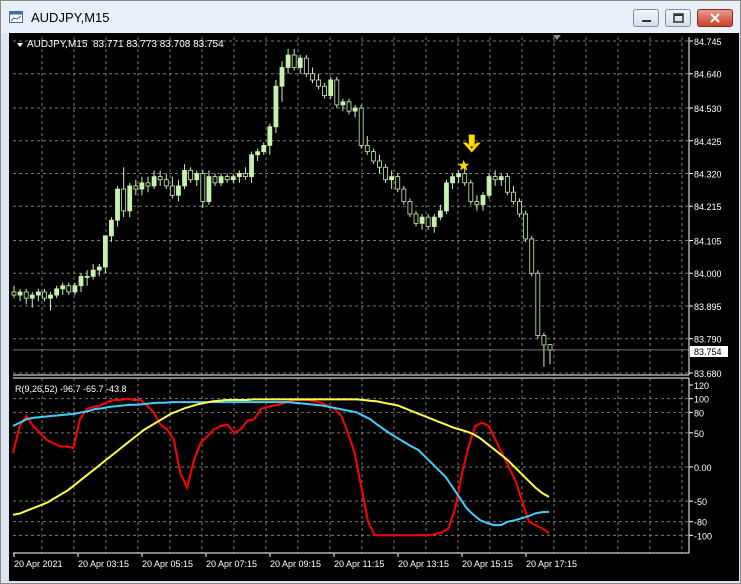 The image size is (741, 584). Describe the element at coordinates (295, 564) in the screenshot. I see `time-tick-label: 20 Apr 09:15` at that location.